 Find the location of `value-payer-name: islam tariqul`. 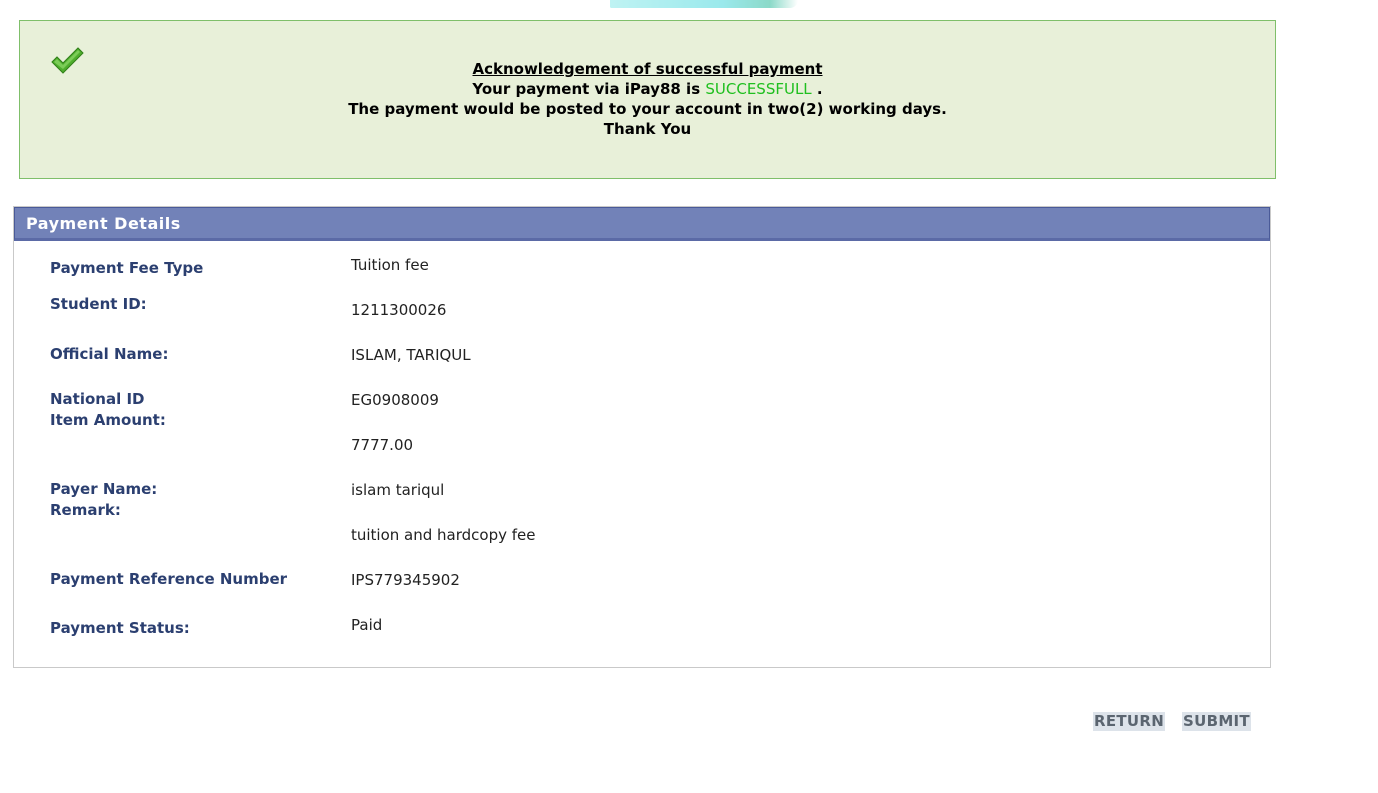

value-payer-name: islam tariqul is located at coordinates (398, 490).